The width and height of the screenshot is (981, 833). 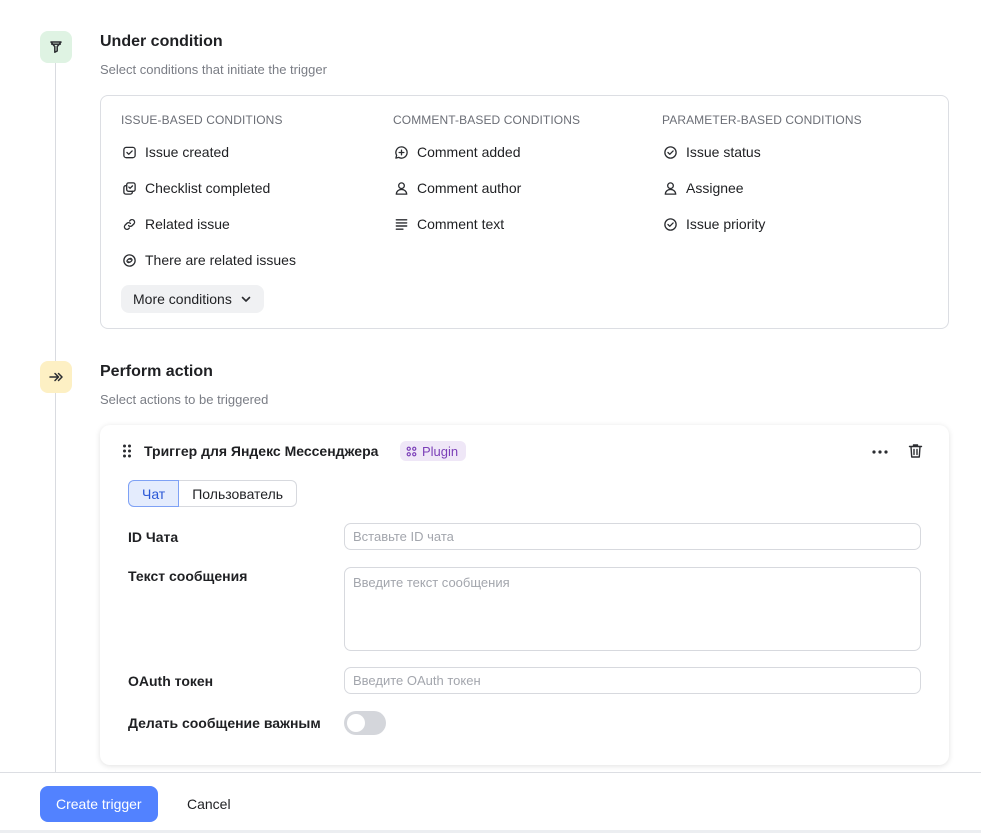 What do you see at coordinates (182, 299) in the screenshot?
I see `more-conditions-label: More conditions` at bounding box center [182, 299].